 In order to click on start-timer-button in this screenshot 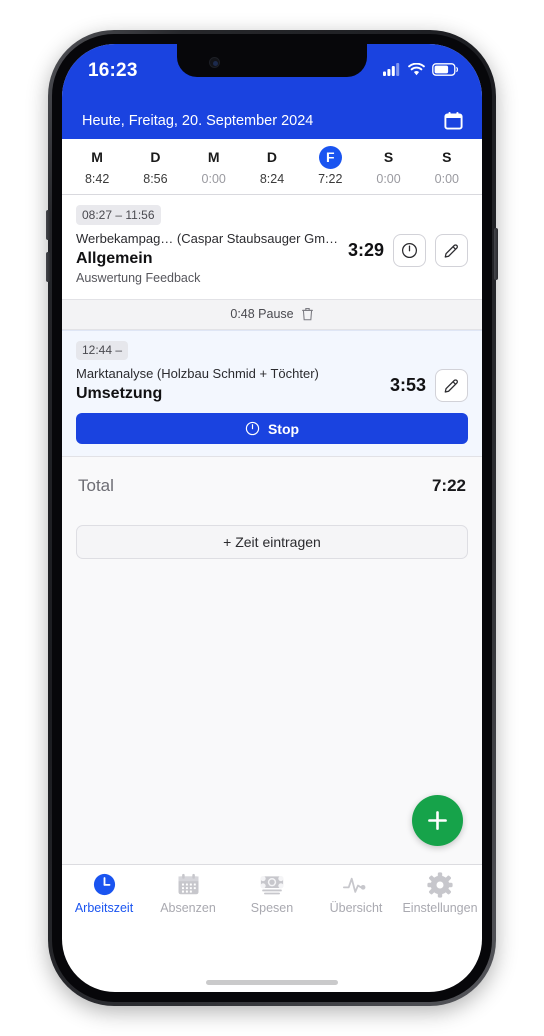, I will do `click(409, 250)`.